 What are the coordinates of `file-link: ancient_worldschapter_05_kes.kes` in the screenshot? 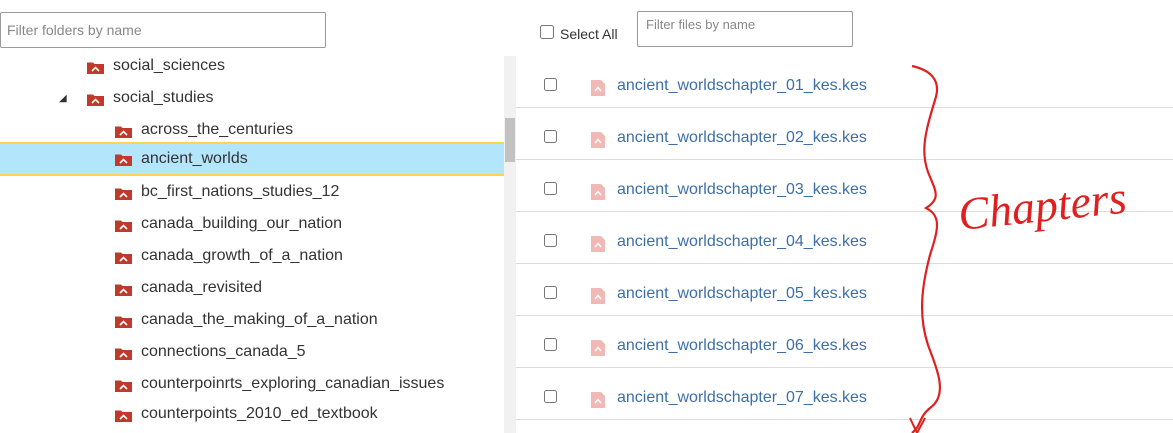 It's located at (742, 294).